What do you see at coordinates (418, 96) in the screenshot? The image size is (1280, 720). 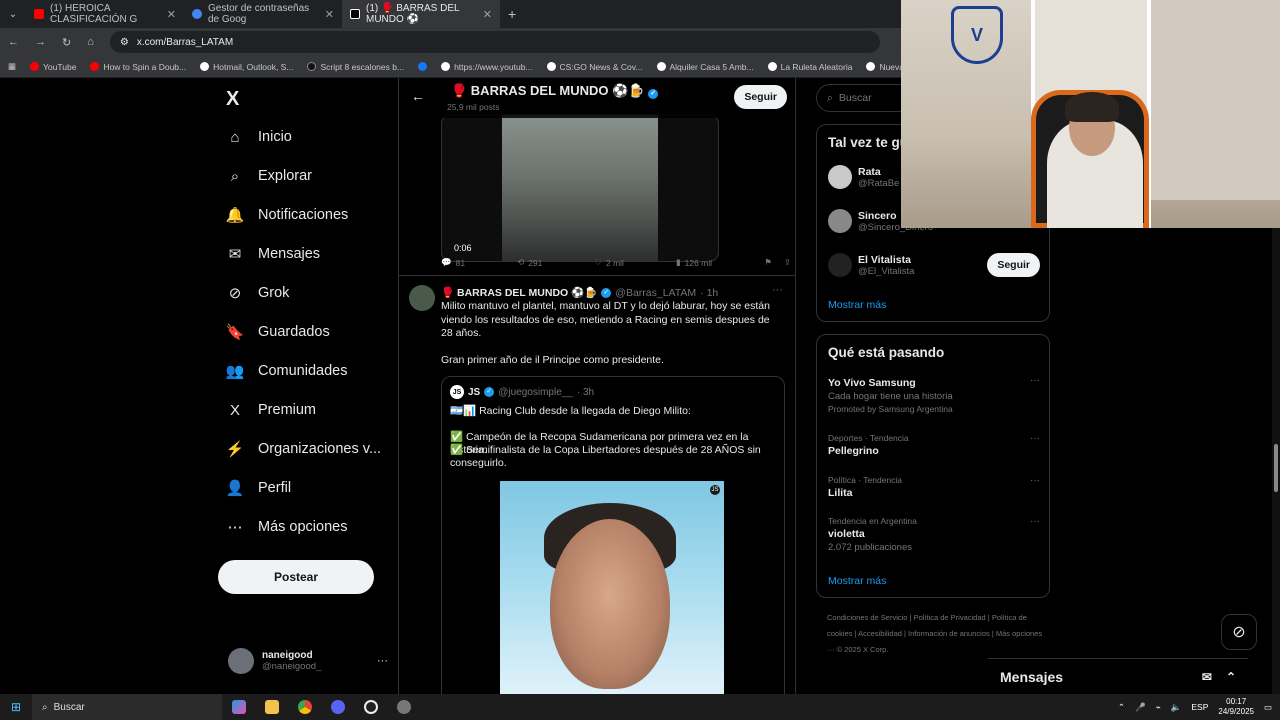 I see `back-arrow-icon: ←` at bounding box center [418, 96].